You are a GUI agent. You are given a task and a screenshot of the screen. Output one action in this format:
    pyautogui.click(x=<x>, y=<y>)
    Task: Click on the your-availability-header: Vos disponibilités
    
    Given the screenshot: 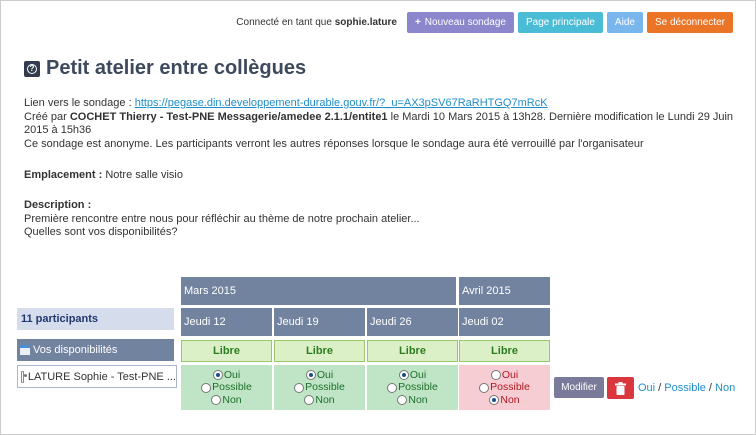 What is the action you would take?
    pyautogui.click(x=95, y=350)
    